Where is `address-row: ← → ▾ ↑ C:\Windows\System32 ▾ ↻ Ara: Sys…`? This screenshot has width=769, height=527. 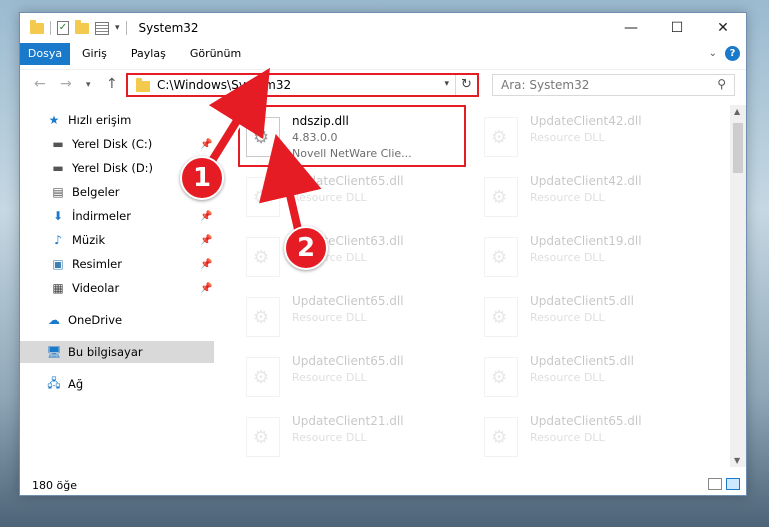
address-row: ← → ▾ ↑ C:\Windows\System32 ▾ ↻ Ara: Sys… is located at coordinates (383, 84).